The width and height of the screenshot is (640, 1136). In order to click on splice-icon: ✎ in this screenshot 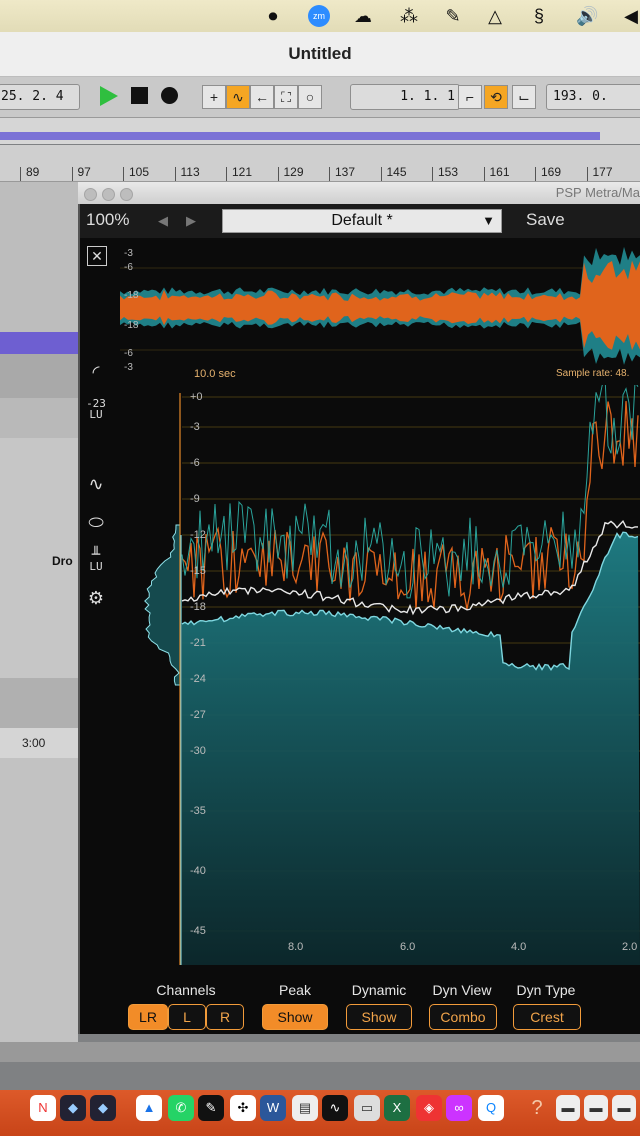, I will do `click(453, 16)`.